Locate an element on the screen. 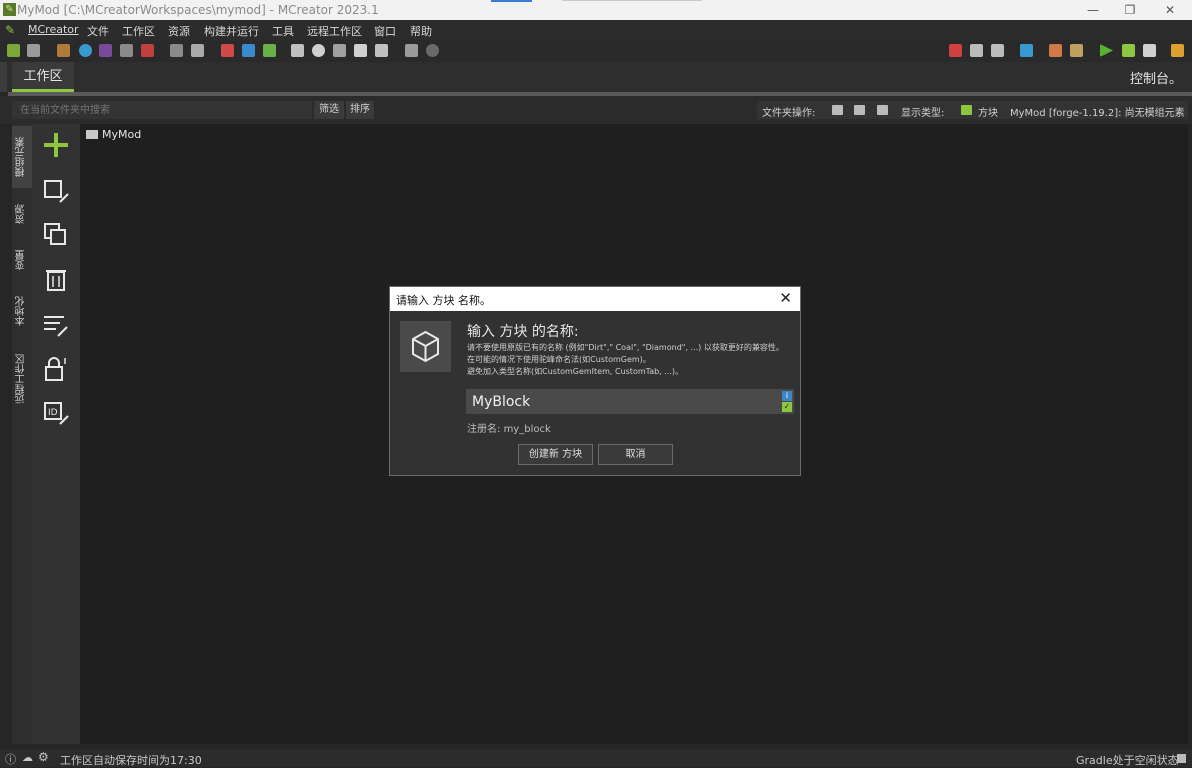 This screenshot has height=768, width=1192. element-name-input is located at coordinates (630, 401).